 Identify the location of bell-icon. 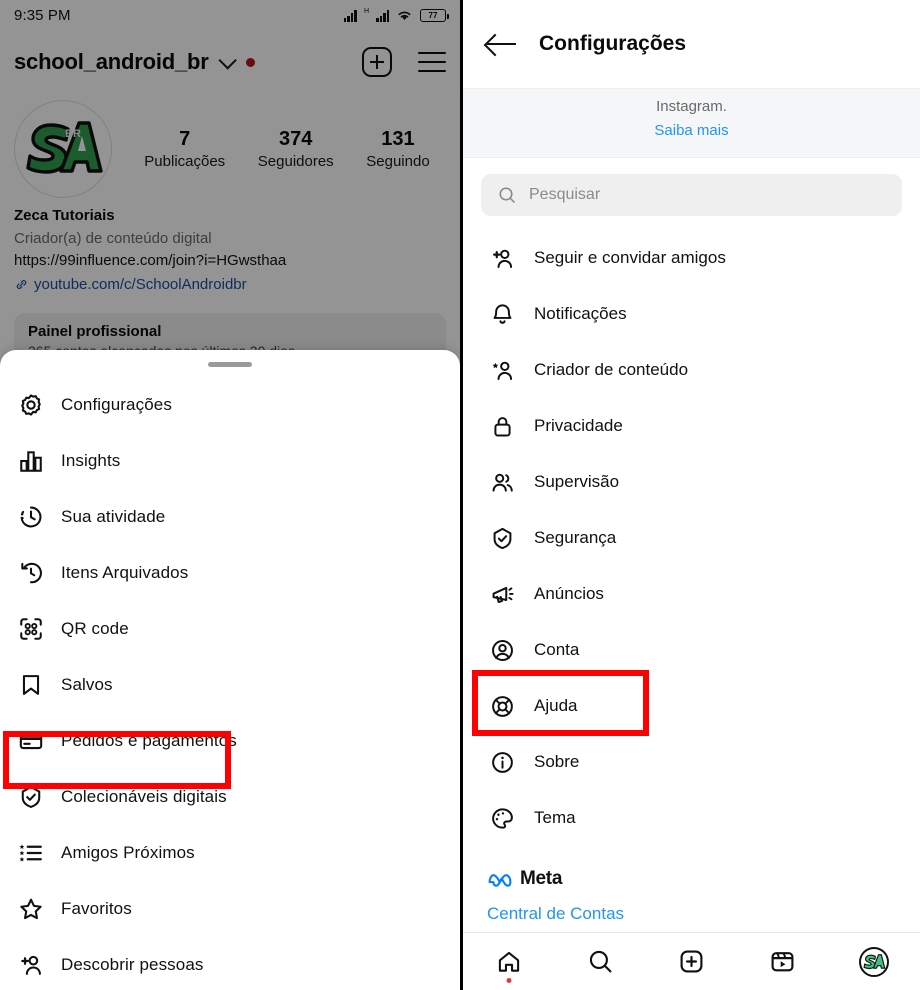
(502, 314).